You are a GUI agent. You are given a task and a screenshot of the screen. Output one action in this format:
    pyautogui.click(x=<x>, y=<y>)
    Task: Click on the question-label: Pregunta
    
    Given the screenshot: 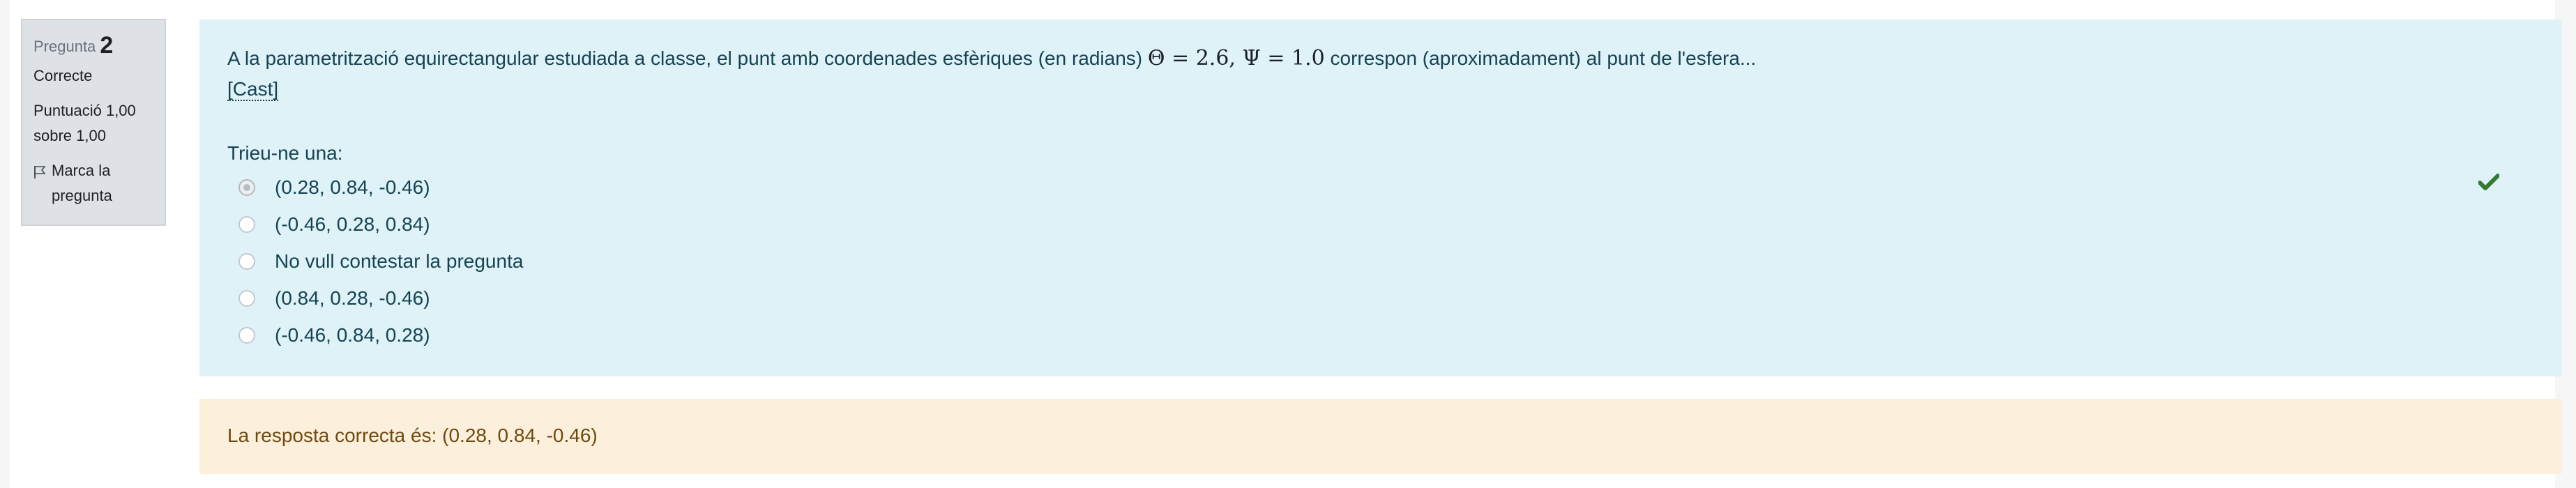 What is the action you would take?
    pyautogui.click(x=64, y=46)
    